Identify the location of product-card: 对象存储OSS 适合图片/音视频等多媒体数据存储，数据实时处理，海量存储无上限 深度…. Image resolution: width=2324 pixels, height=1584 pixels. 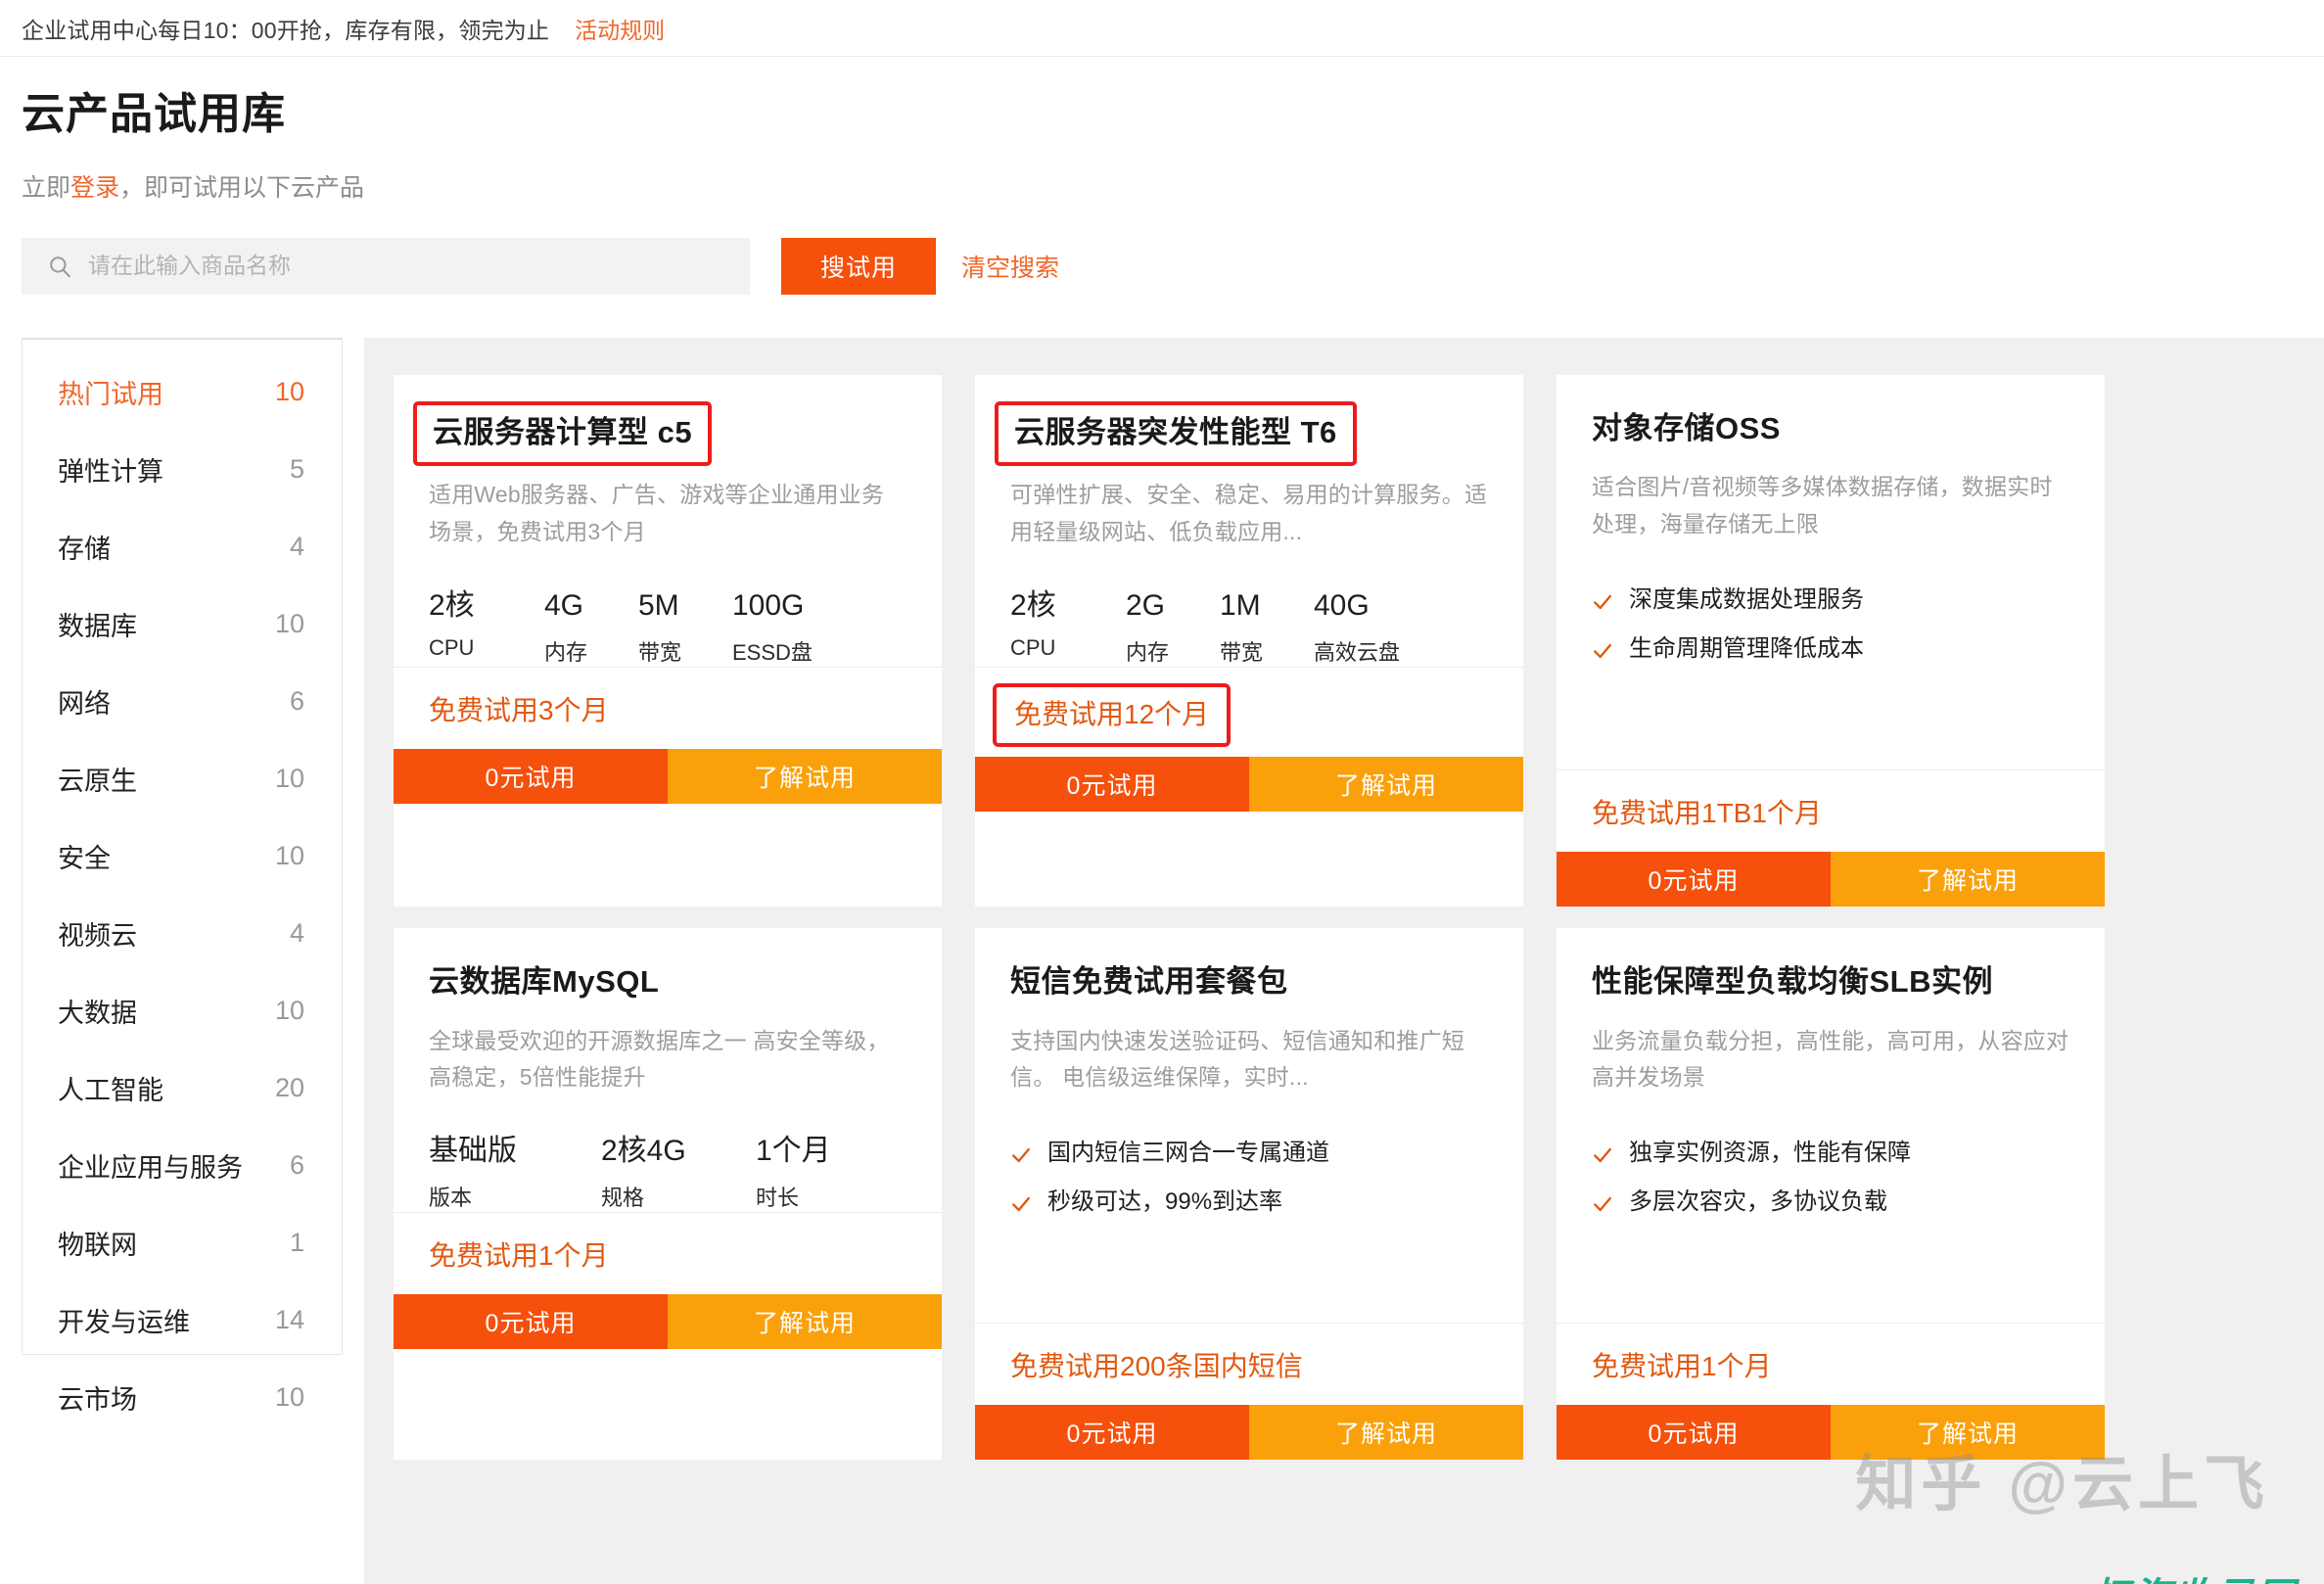
(1831, 640).